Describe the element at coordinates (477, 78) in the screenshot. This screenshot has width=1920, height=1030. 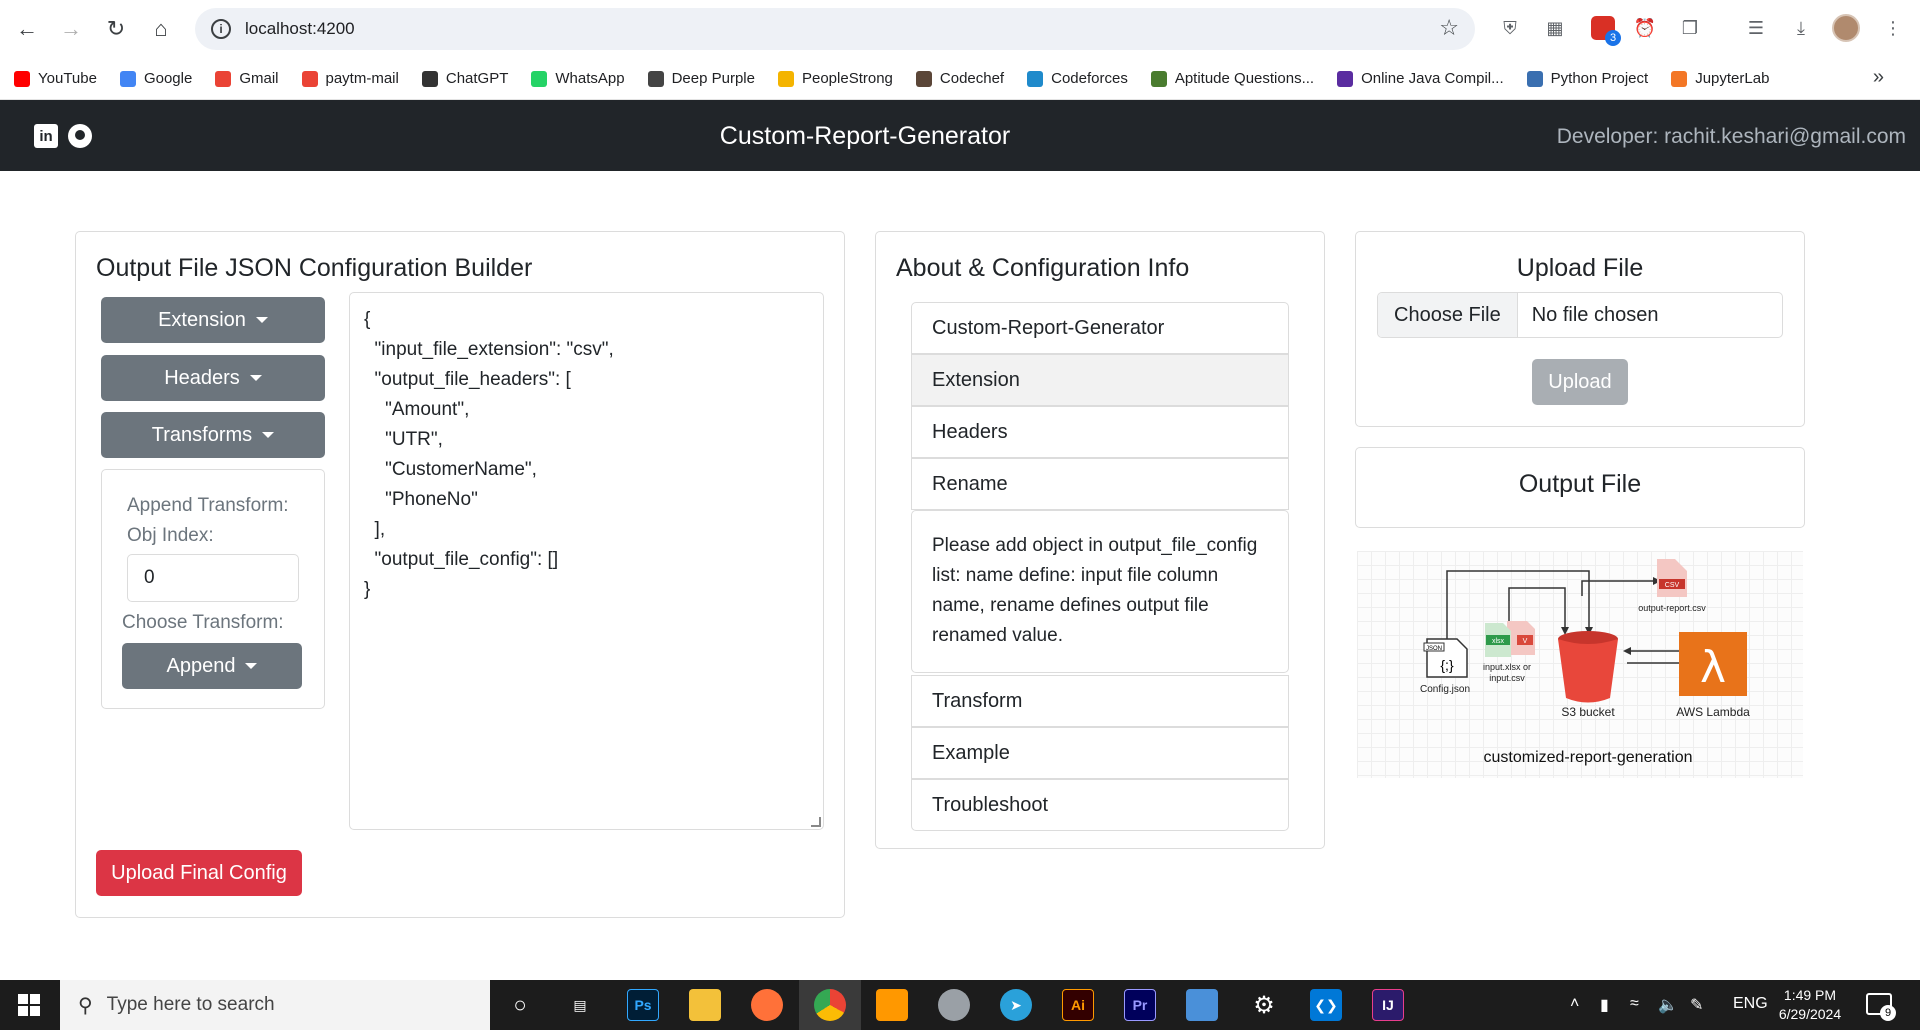
I see `bookmark-label: ChatGPT` at that location.